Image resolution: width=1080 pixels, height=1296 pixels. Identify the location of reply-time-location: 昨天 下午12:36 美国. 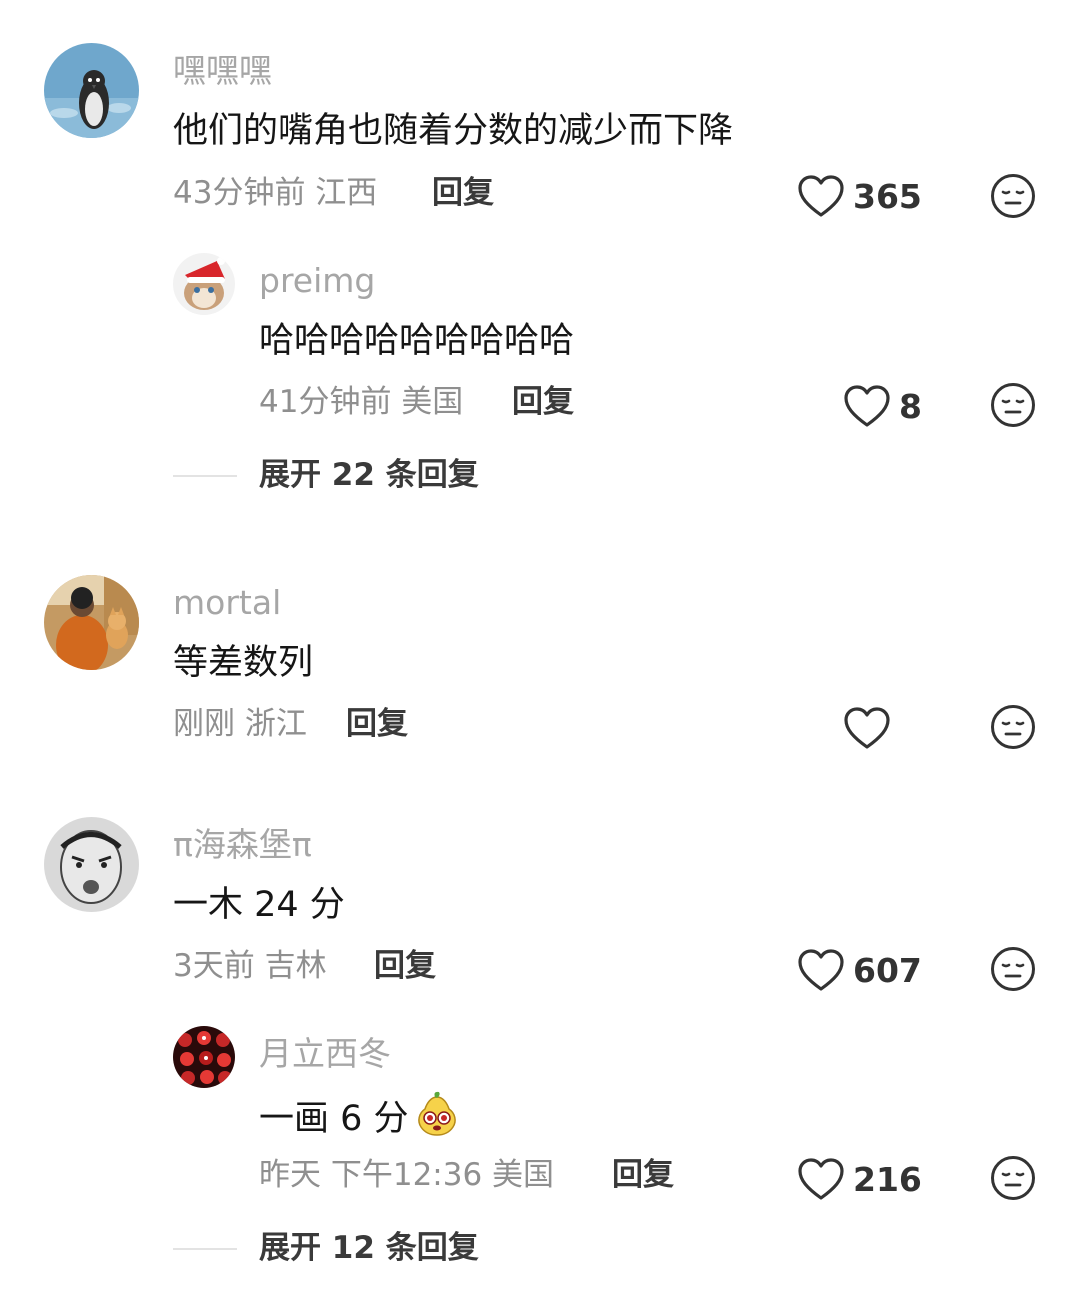
(407, 1175).